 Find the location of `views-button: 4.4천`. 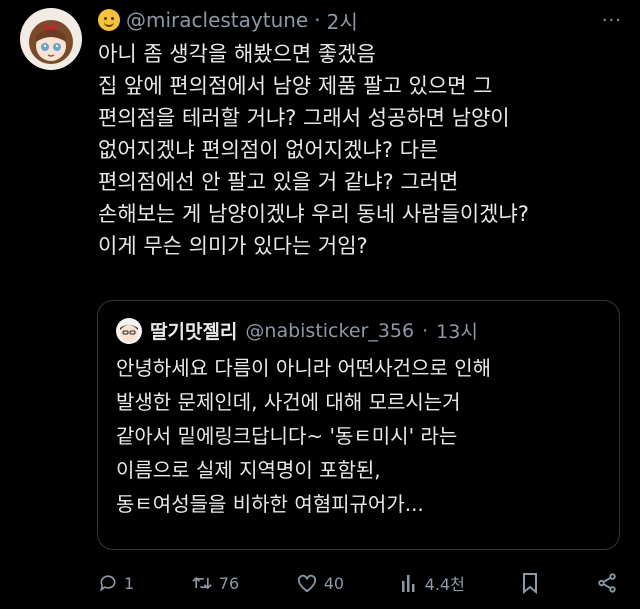

views-button: 4.4천 is located at coordinates (433, 583).